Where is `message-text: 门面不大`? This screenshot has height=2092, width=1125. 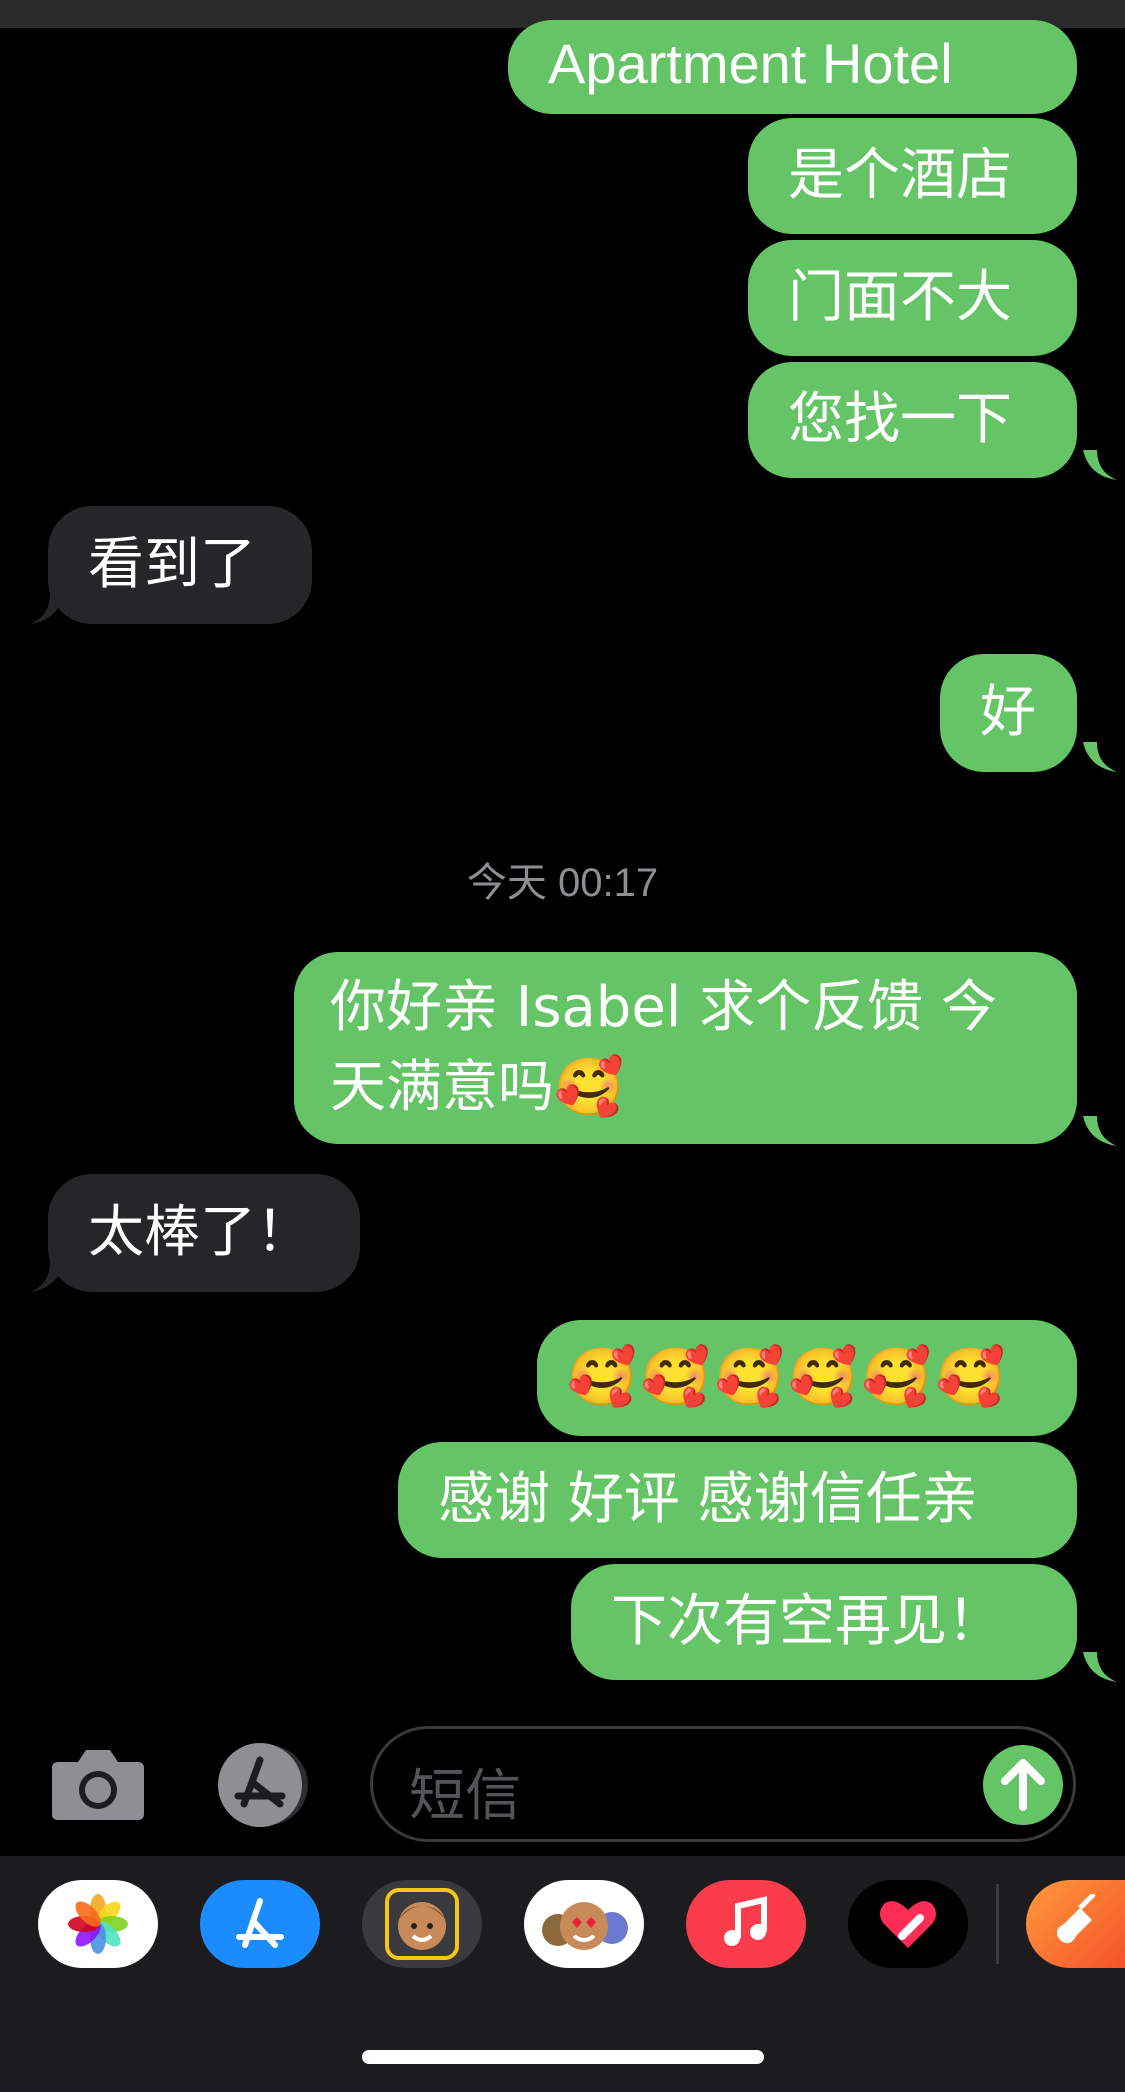 message-text: 门面不大 is located at coordinates (900, 297).